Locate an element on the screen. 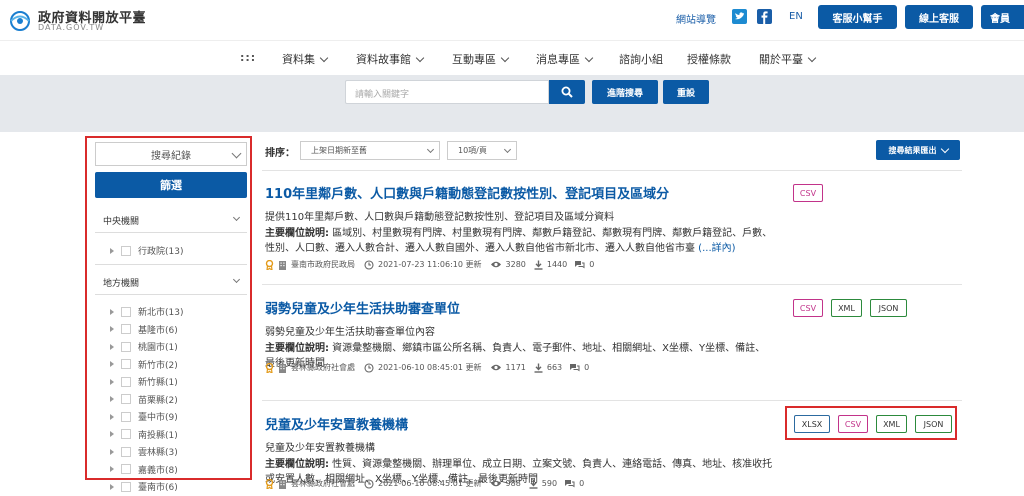 This screenshot has width=1024, height=496. search-history-select: 搜尋紀錄 is located at coordinates (171, 154).